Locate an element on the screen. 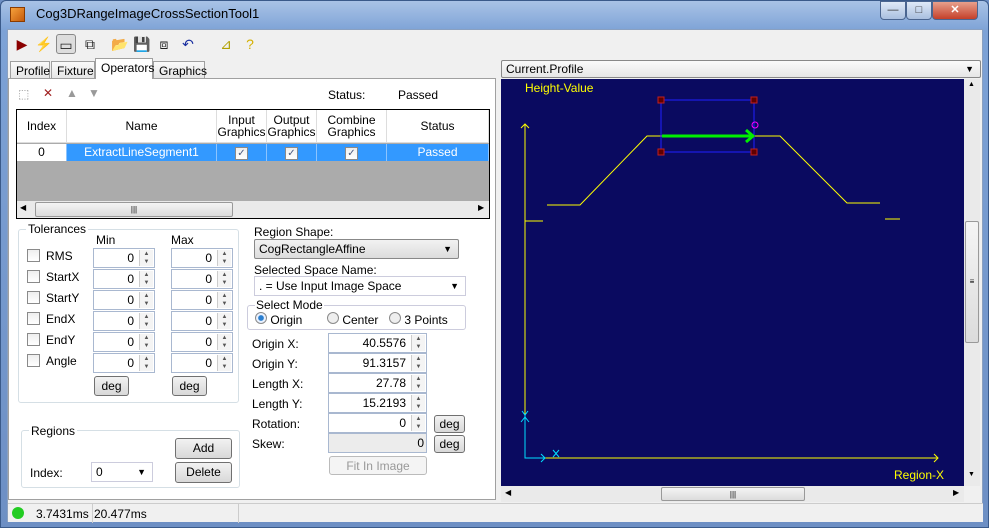 This screenshot has width=989, height=528. length-y-input: 15.2193 ▲ ▼ is located at coordinates (377, 403).